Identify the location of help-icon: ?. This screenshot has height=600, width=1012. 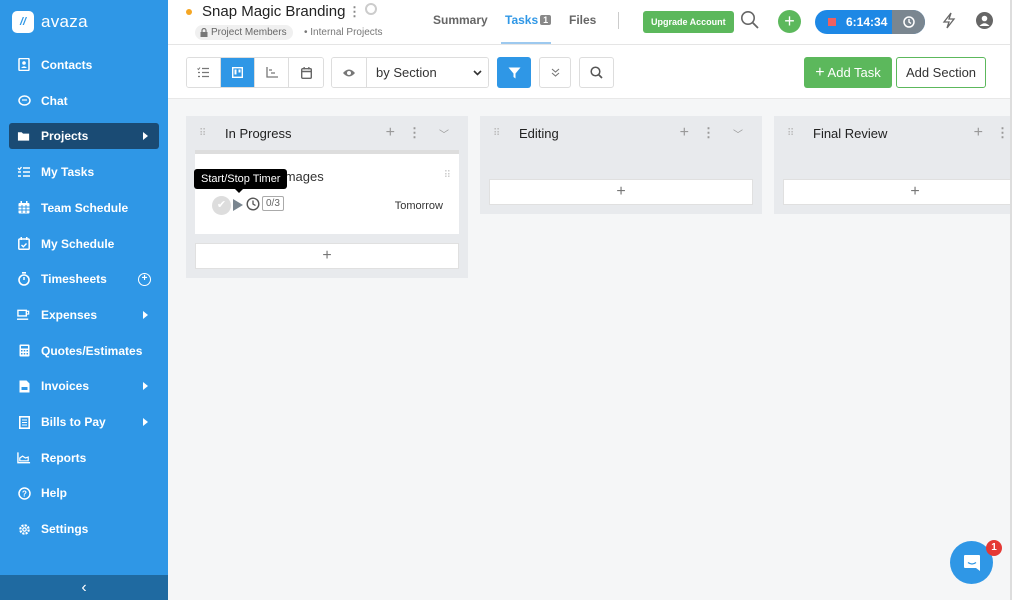
(24, 493).